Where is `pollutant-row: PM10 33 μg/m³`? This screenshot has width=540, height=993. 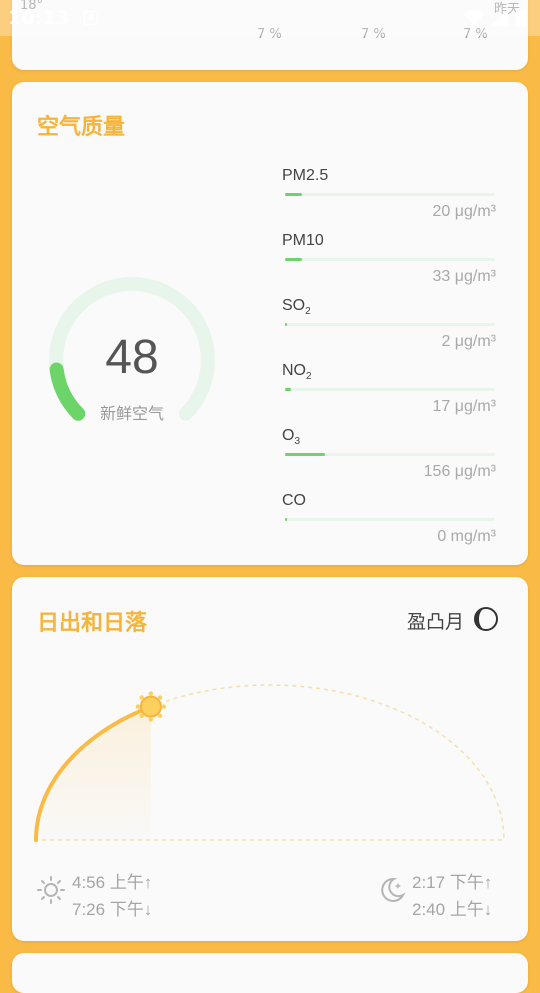
pollutant-row: PM10 33 μg/m³ is located at coordinates (389, 262).